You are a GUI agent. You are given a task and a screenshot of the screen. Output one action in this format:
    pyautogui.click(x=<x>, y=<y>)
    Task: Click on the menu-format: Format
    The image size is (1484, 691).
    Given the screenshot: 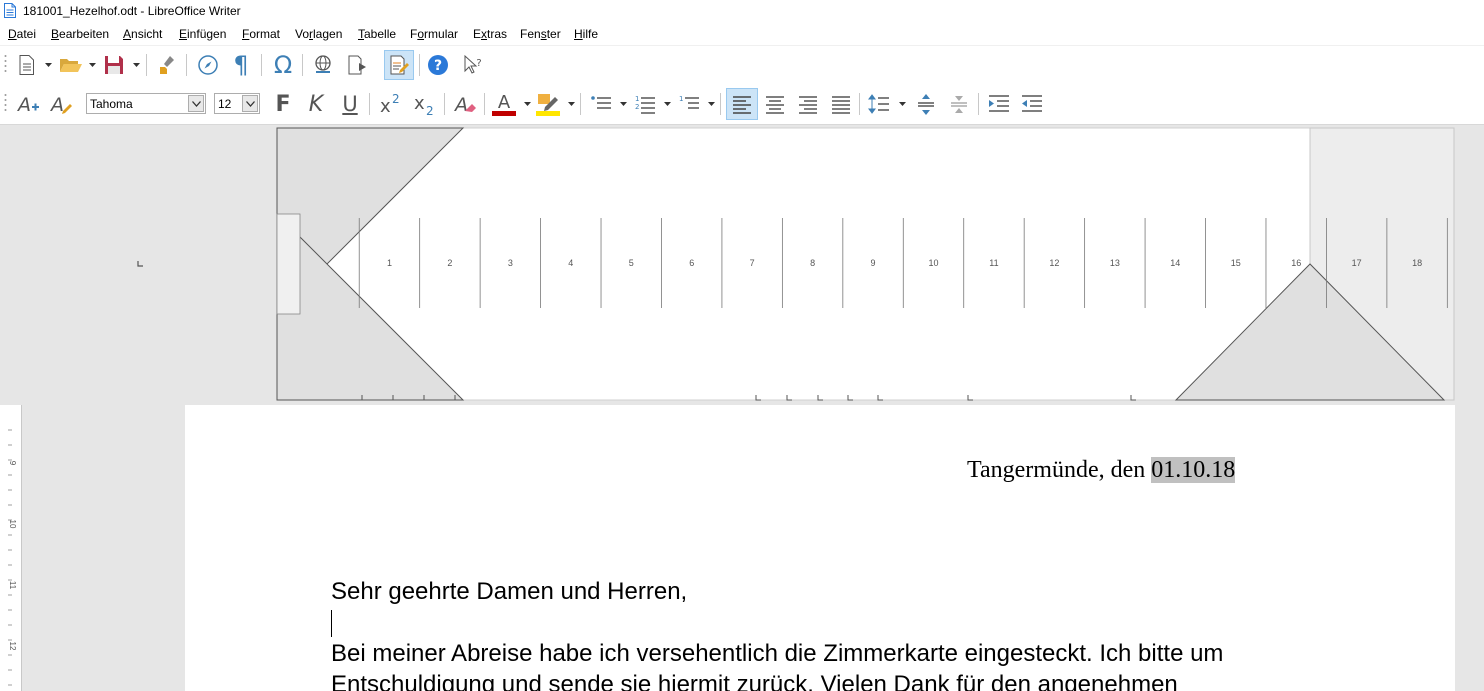 What is the action you would take?
    pyautogui.click(x=261, y=34)
    